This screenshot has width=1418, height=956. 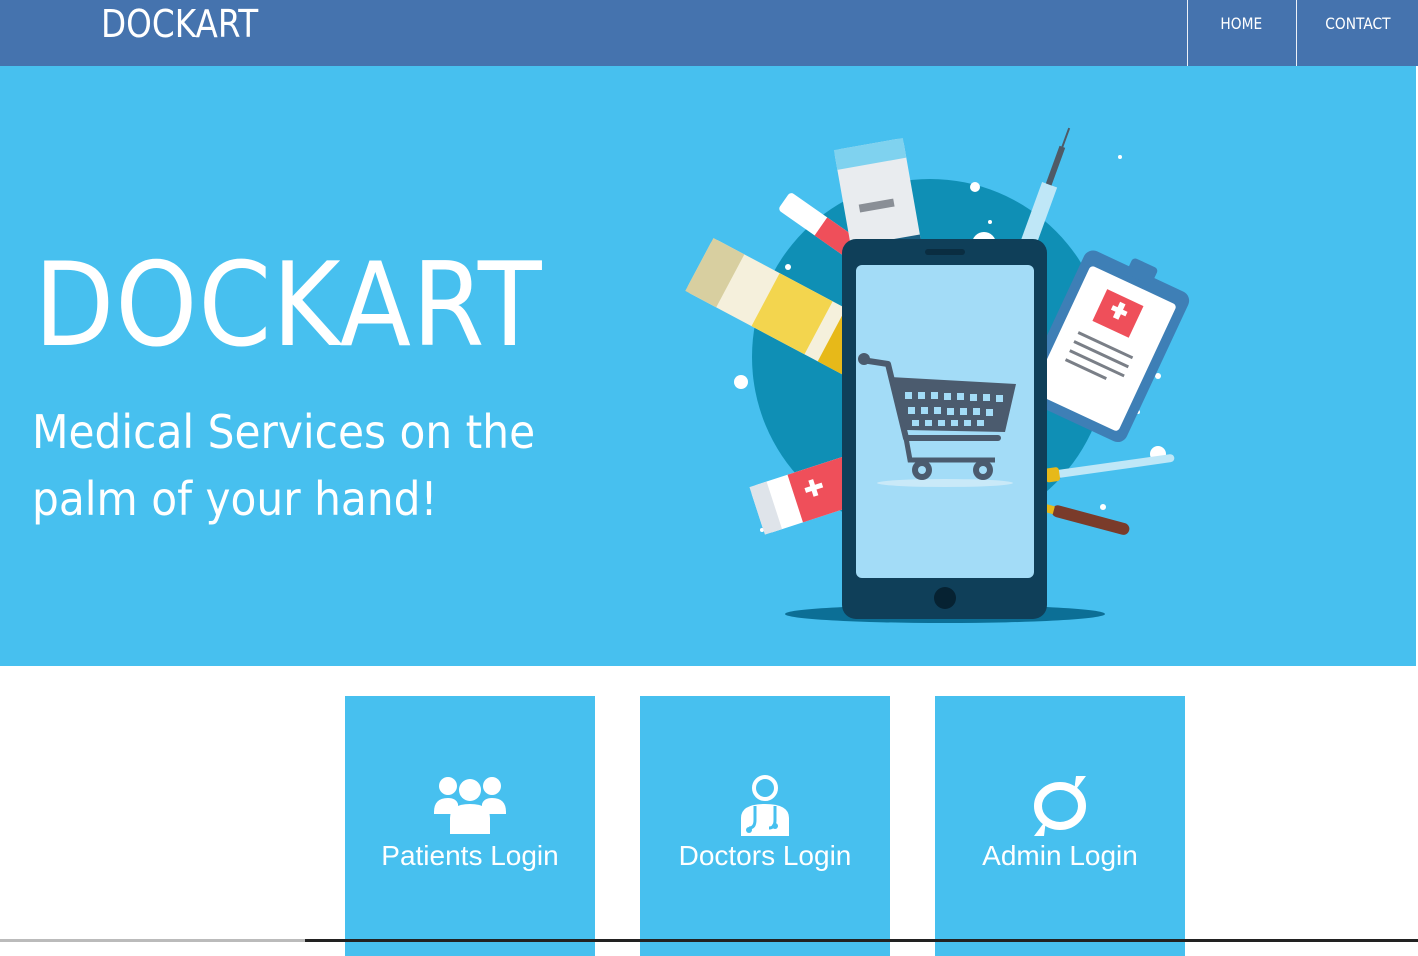 What do you see at coordinates (235, 499) in the screenshot?
I see `hero-subtitle-line2: palm of your hand!` at bounding box center [235, 499].